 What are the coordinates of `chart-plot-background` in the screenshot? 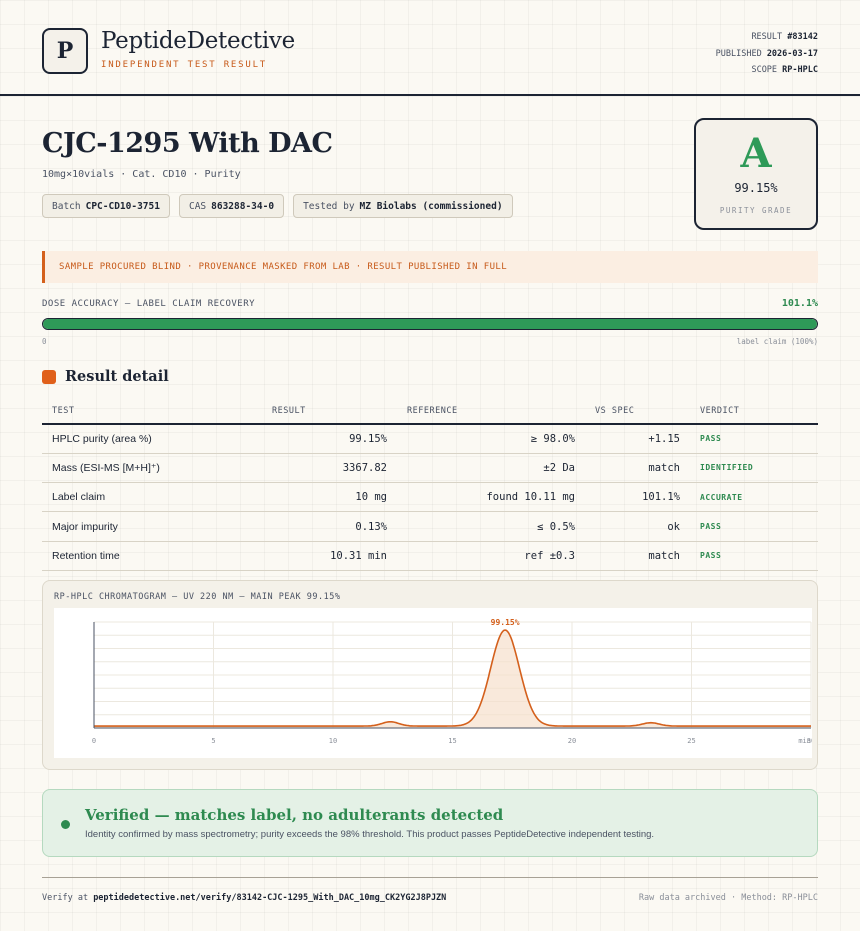 It's located at (433, 683).